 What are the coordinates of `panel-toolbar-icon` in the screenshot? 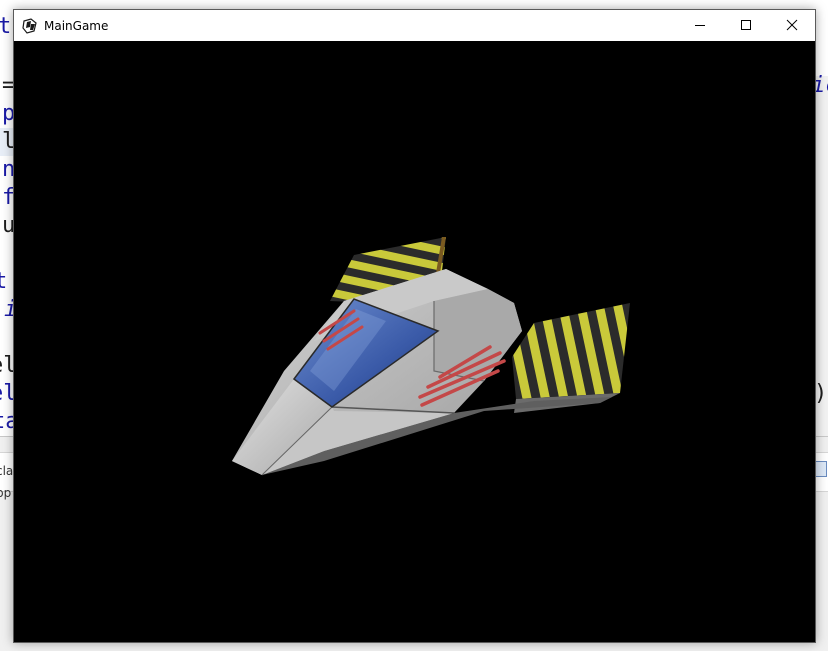 It's located at (821, 469).